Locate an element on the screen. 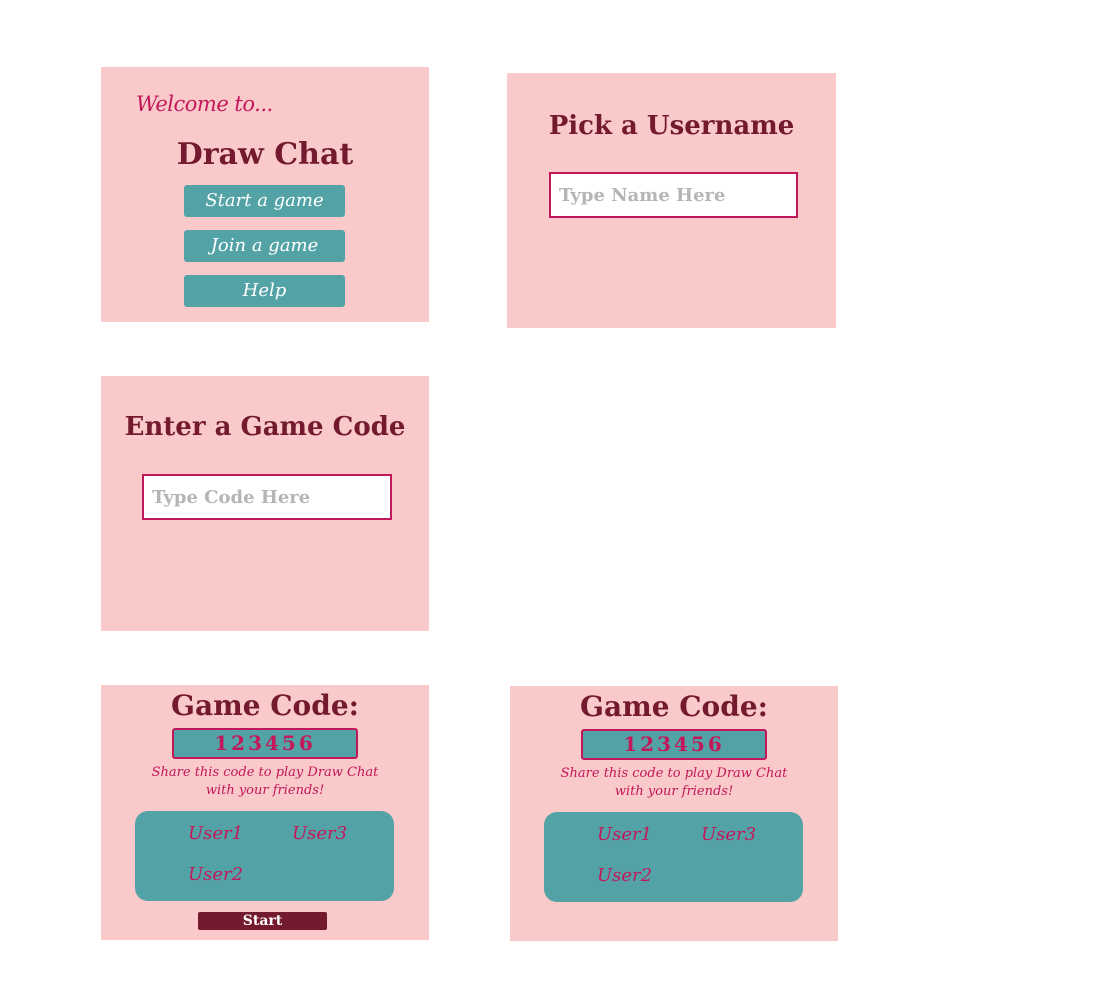  join-code-screen: Enter a Game Code is located at coordinates (265, 503).